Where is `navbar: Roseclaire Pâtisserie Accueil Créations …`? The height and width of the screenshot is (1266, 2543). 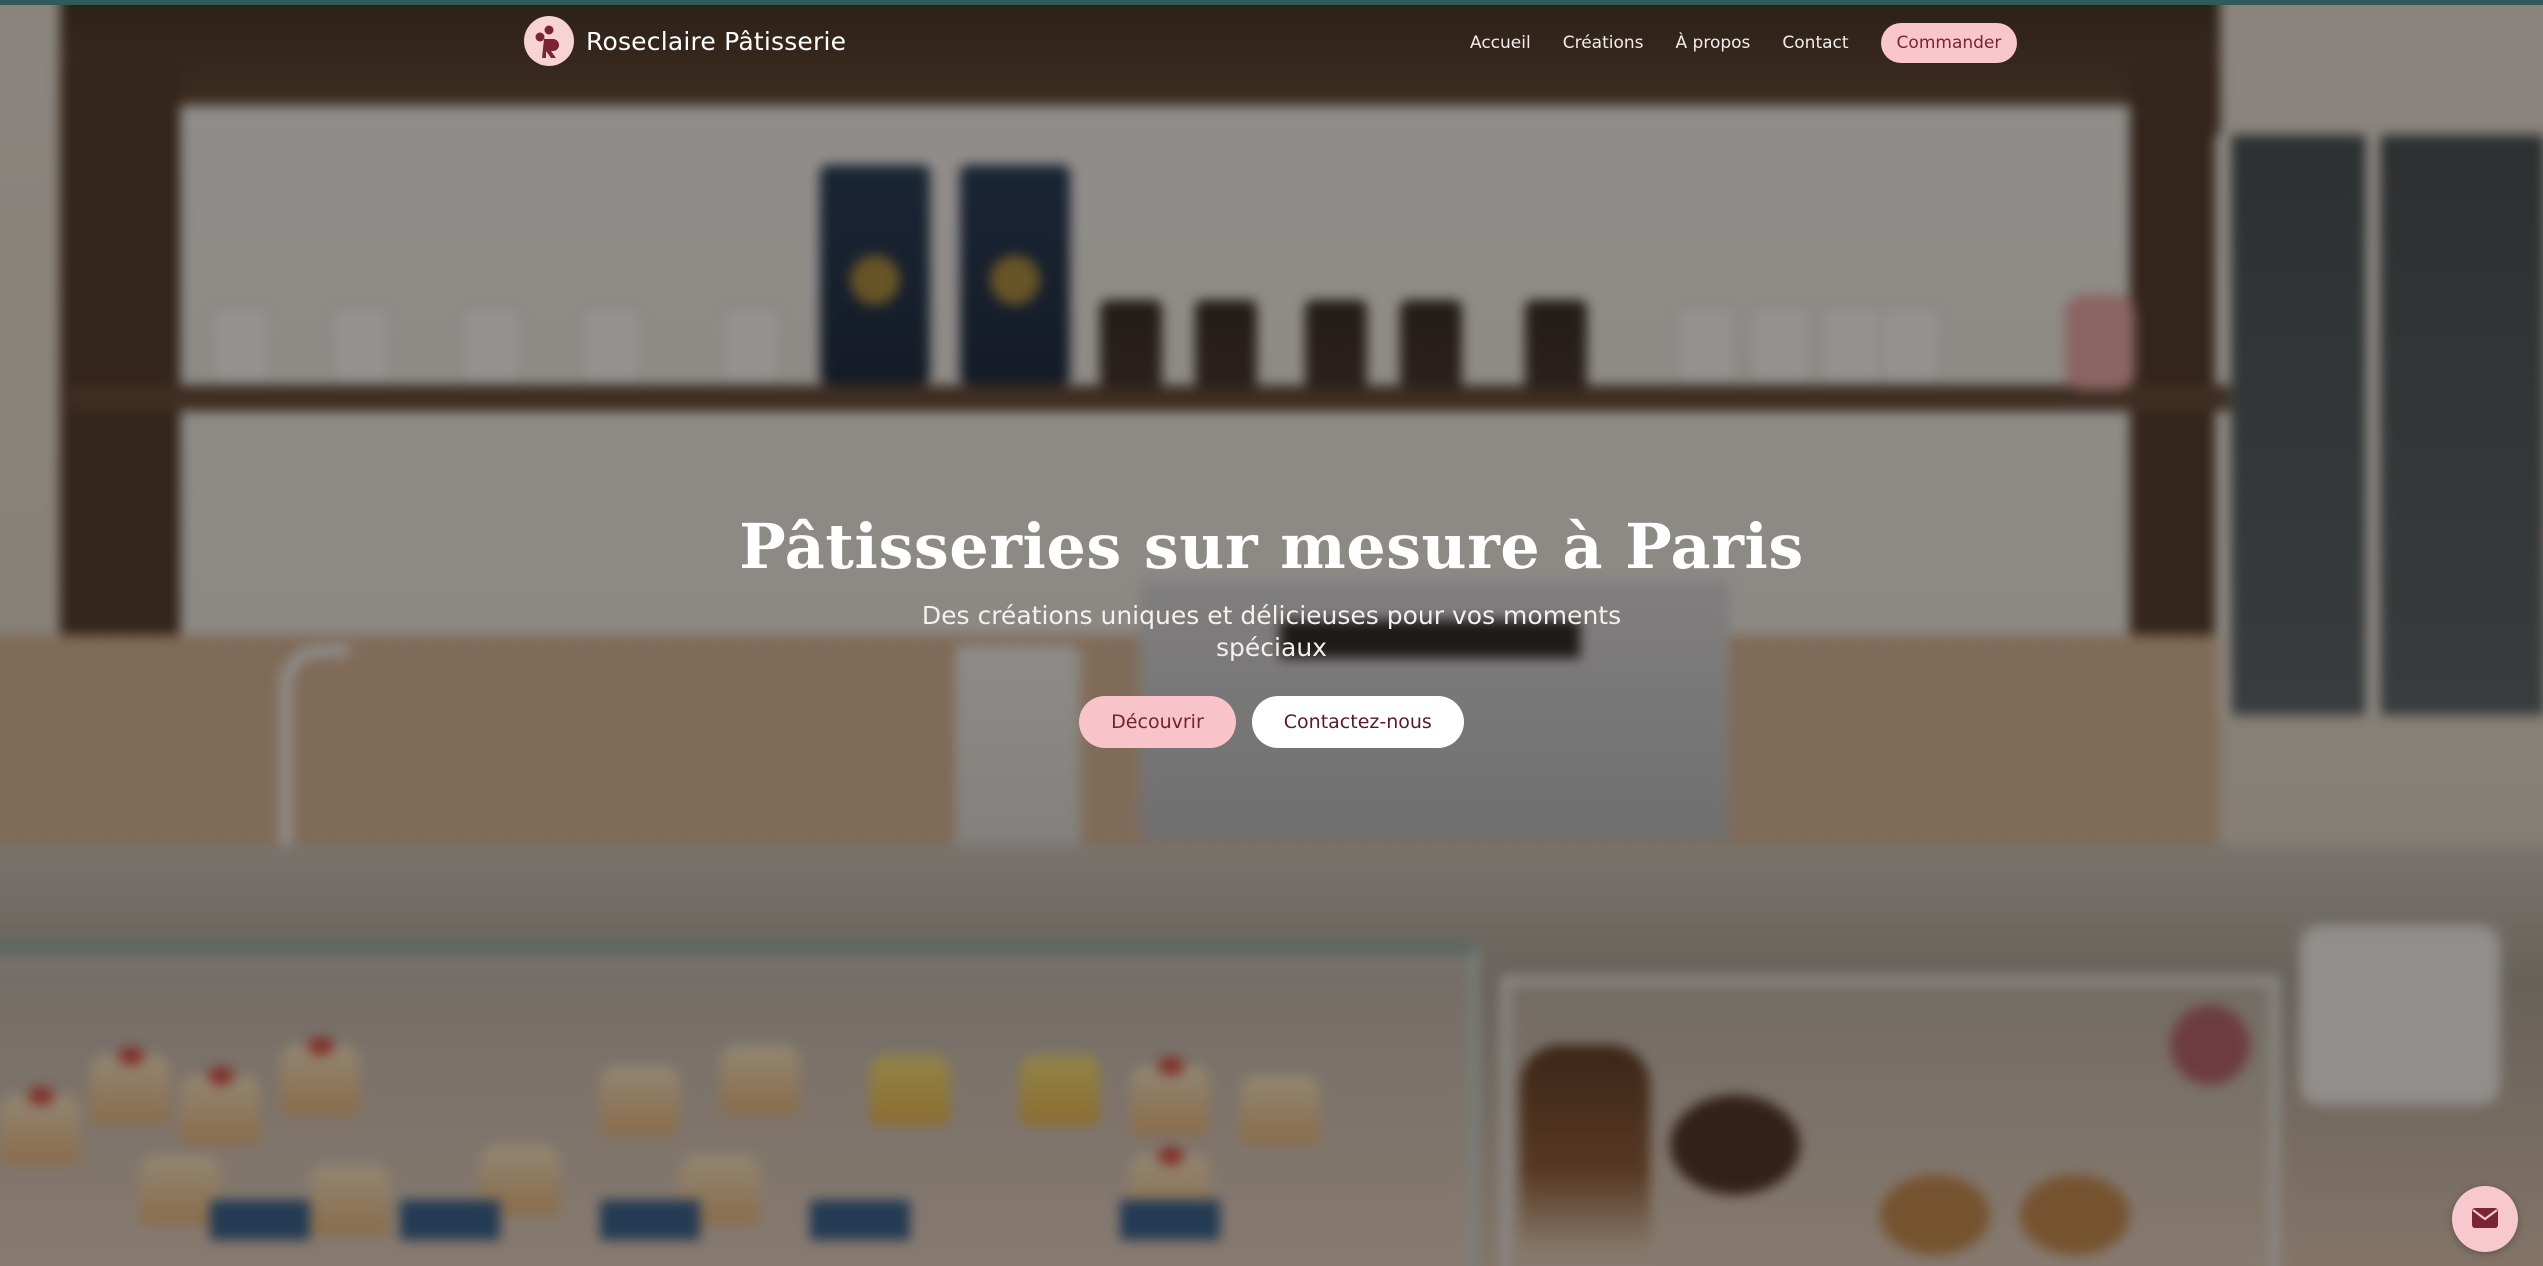 navbar: Roseclaire Pâtisserie Accueil Créations … is located at coordinates (1271, 41).